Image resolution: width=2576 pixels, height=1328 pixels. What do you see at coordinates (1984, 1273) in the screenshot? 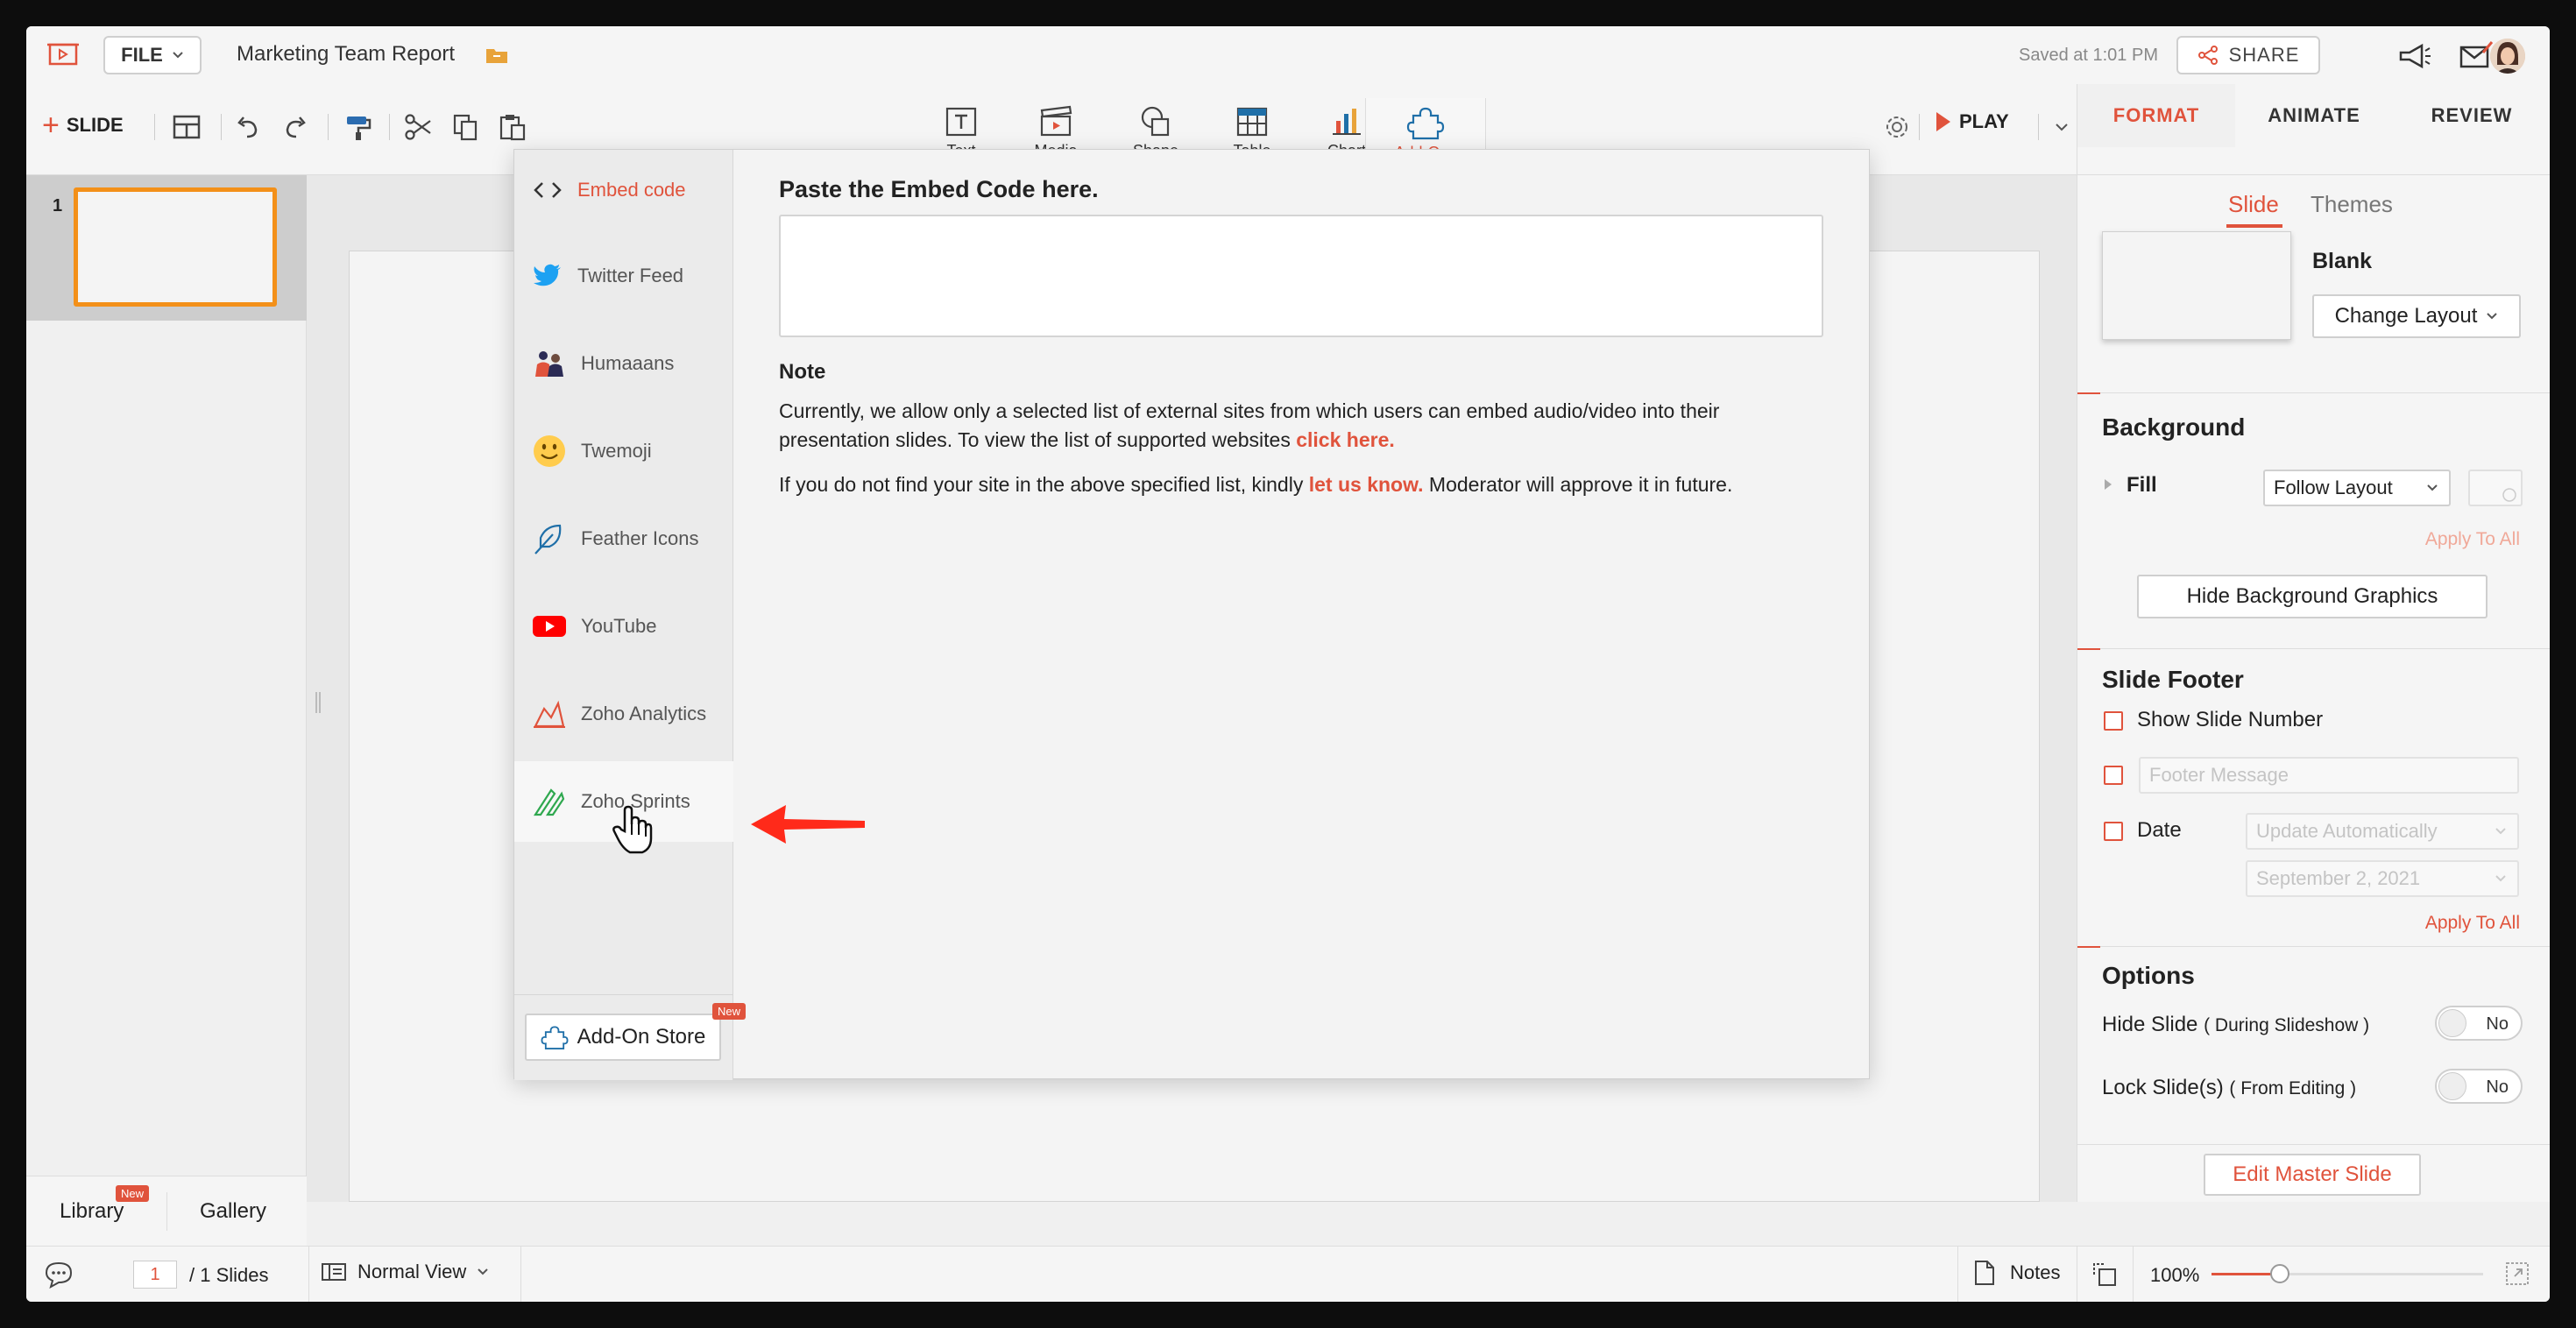
I see `notes-page-icon` at bounding box center [1984, 1273].